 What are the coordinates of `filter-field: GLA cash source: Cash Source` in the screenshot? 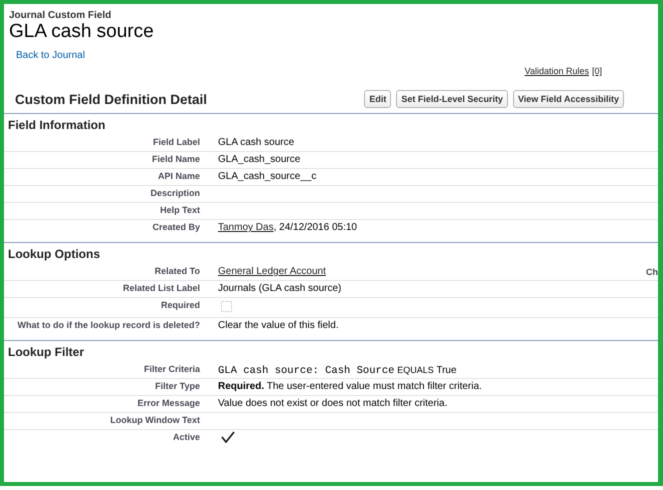 It's located at (306, 371).